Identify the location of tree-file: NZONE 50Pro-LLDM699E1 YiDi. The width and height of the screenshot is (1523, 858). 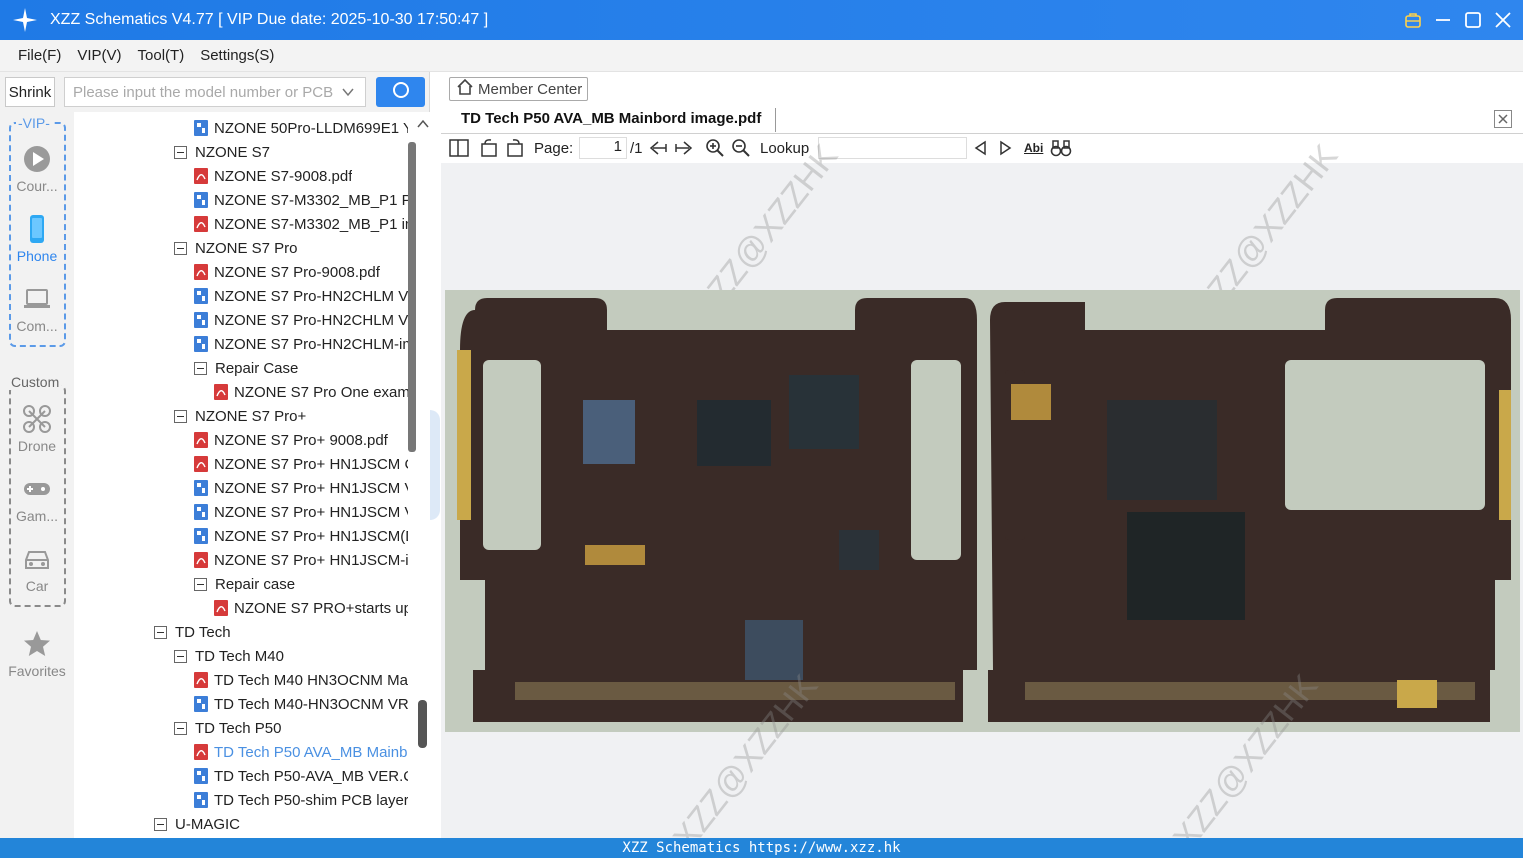
(301, 128).